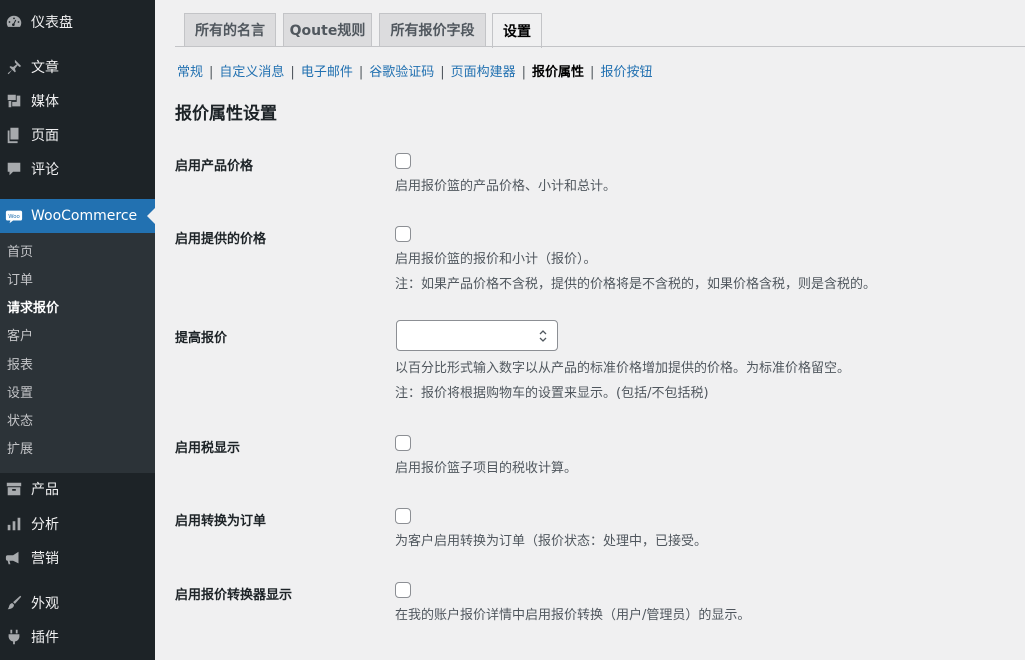  Describe the element at coordinates (77, 135) in the screenshot. I see `menu-item-pages: 页面` at that location.